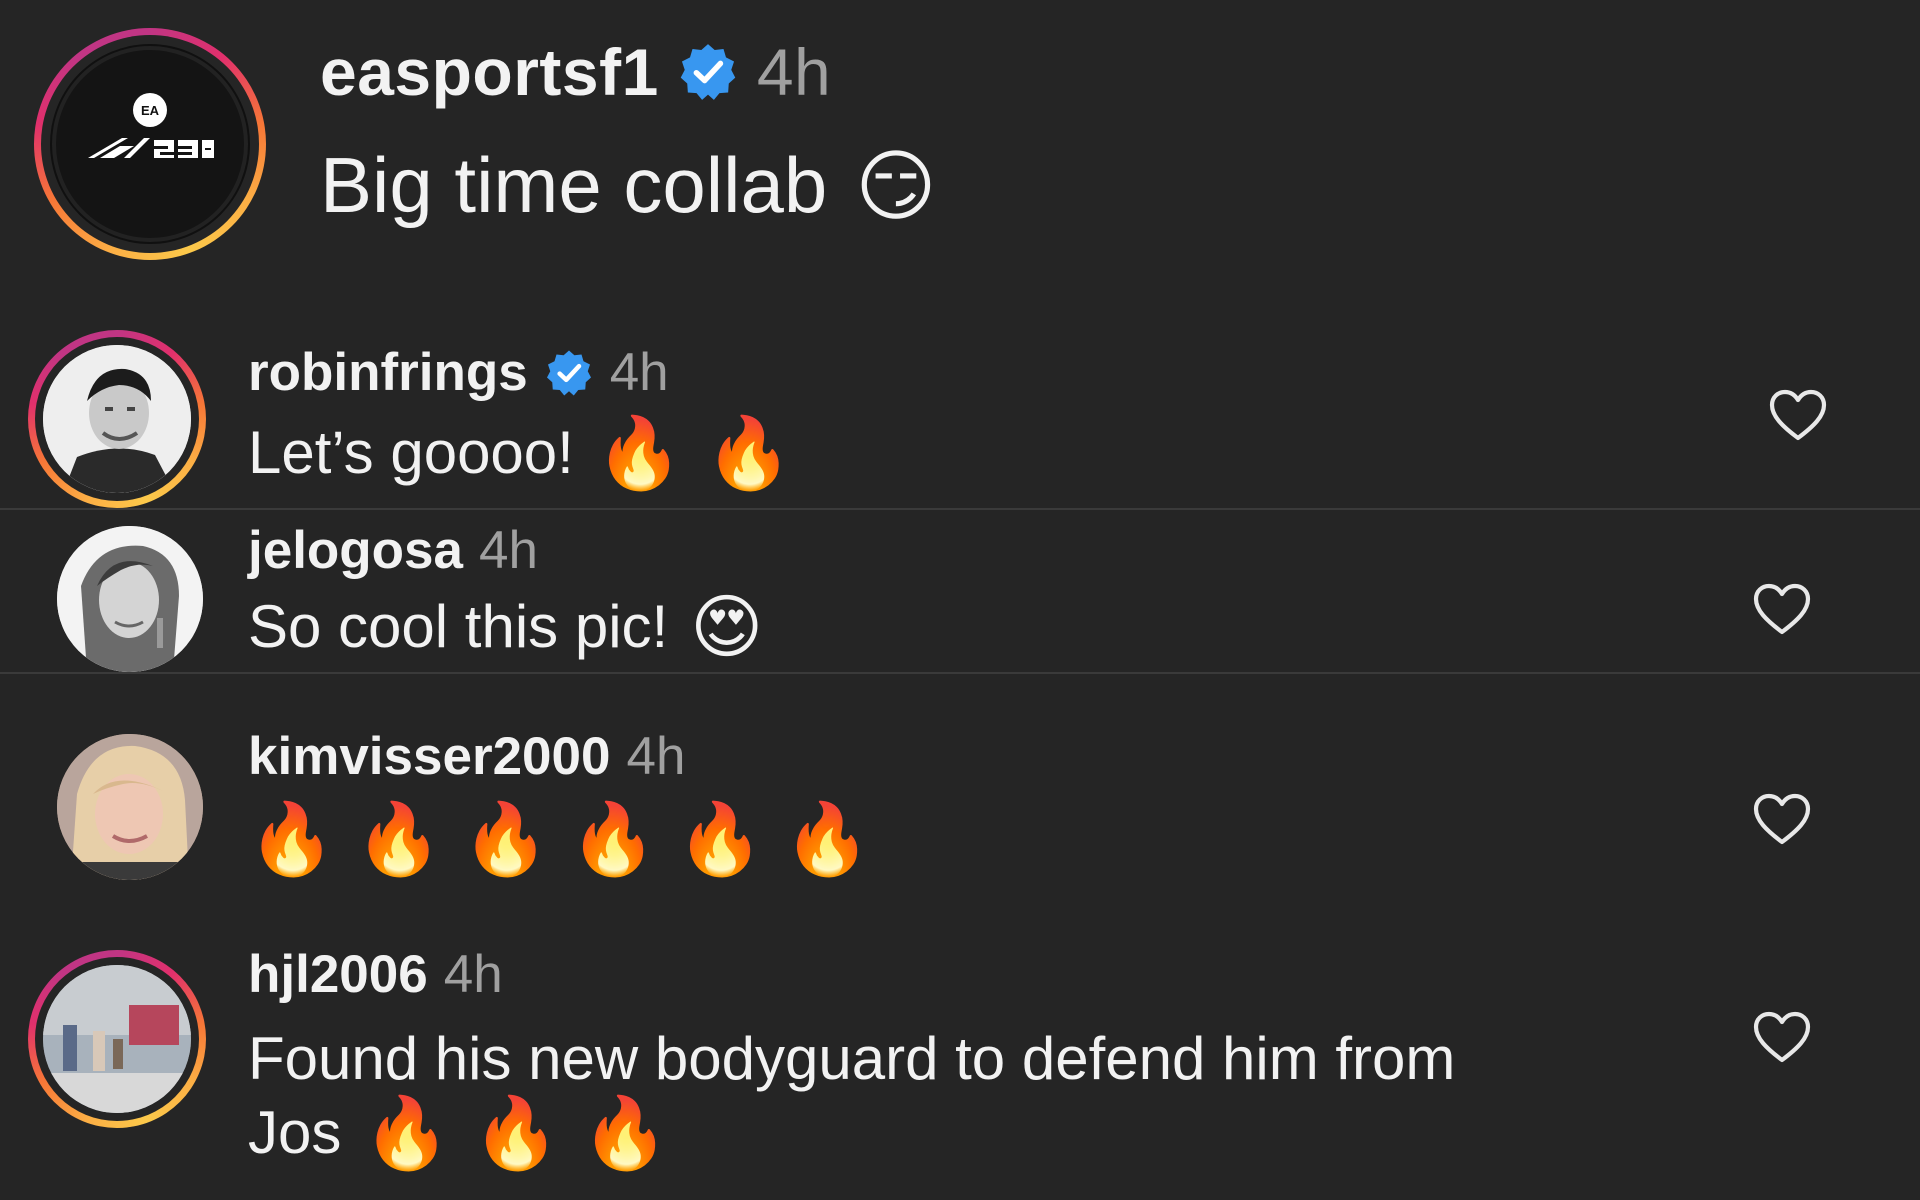 This screenshot has height=1200, width=1920. What do you see at coordinates (130, 599) in the screenshot?
I see `jelogosa-avatar` at bounding box center [130, 599].